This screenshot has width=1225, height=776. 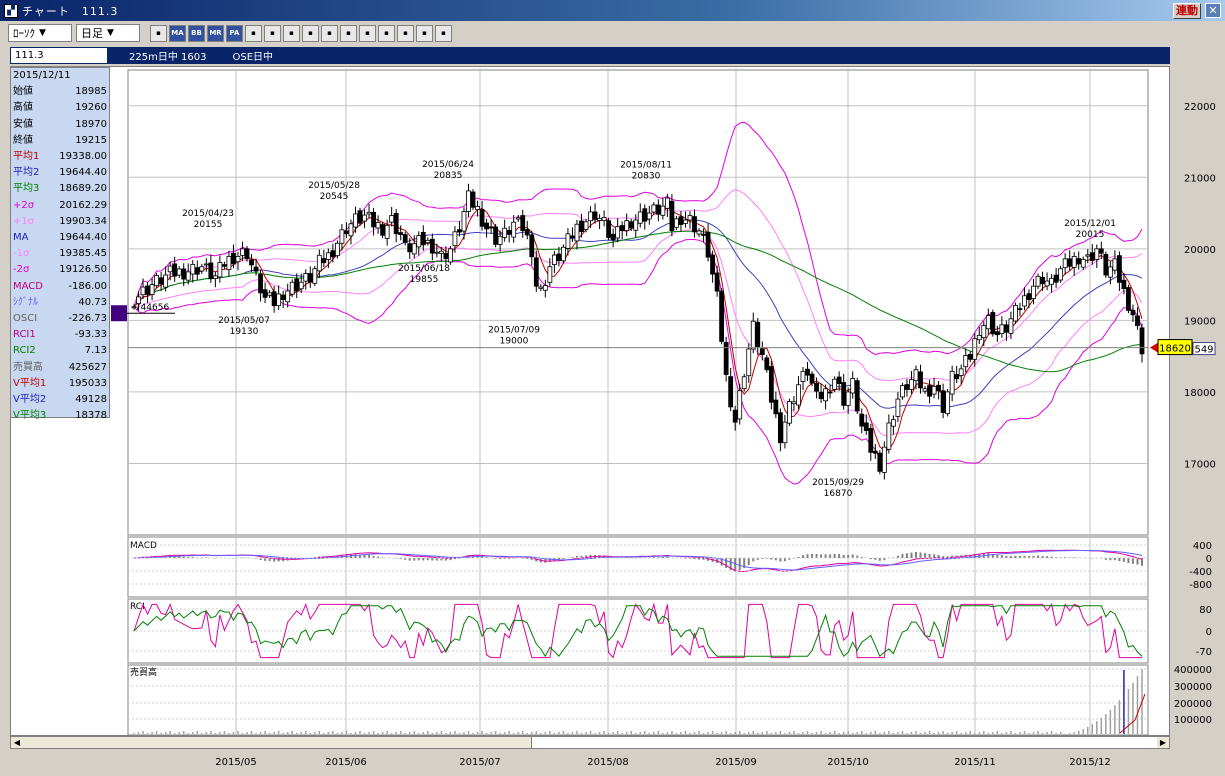 I want to click on annotation-value: 19000, so click(x=514, y=341).